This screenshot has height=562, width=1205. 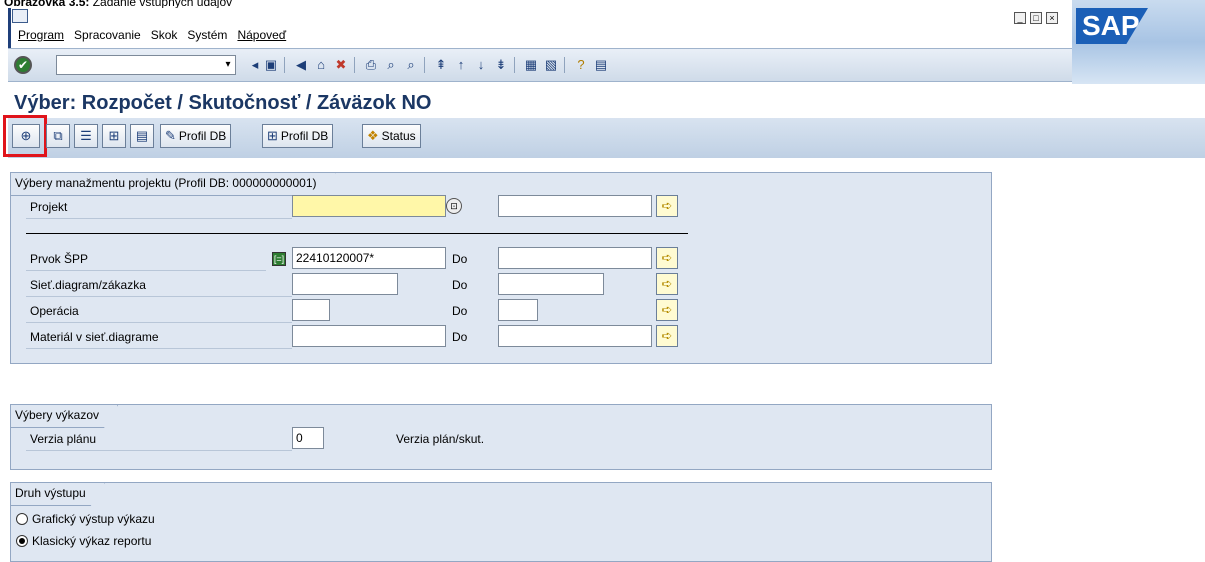 What do you see at coordinates (301, 65) in the screenshot?
I see `back-icon: ◀` at bounding box center [301, 65].